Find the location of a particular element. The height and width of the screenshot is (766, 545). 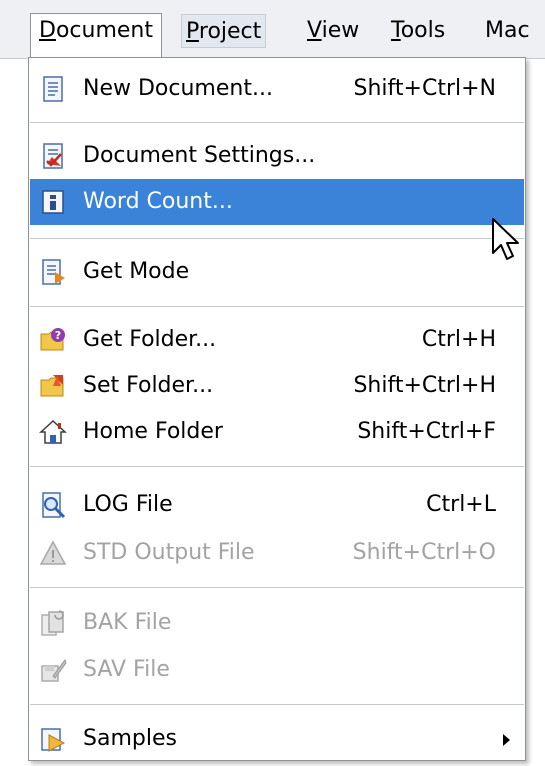

menu-item-get-folder: ? Get Folder... Ctrl+H is located at coordinates (277, 340).